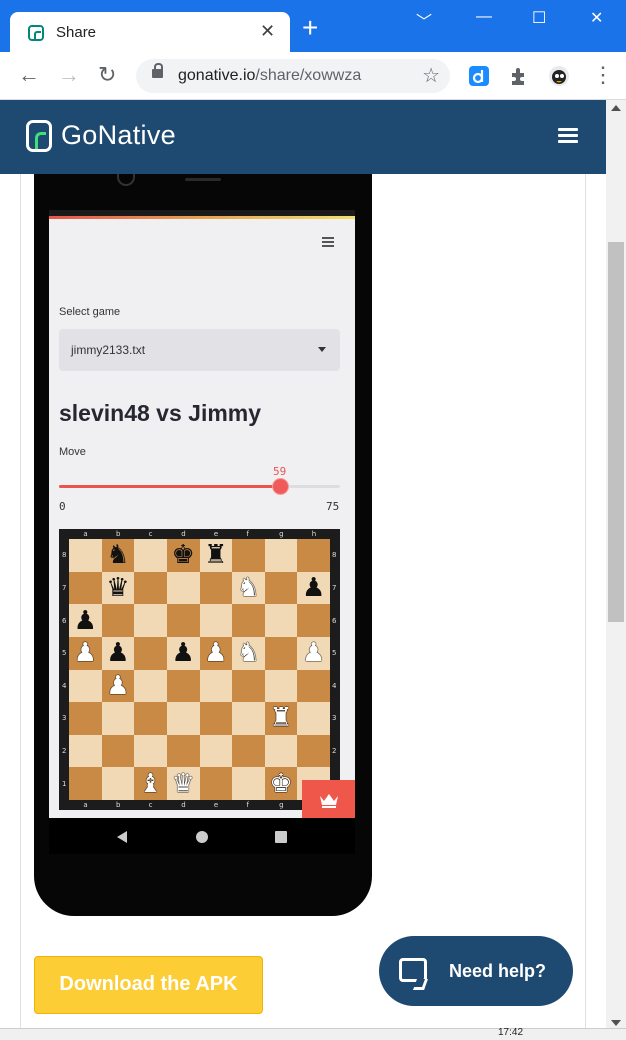  Describe the element at coordinates (281, 837) in the screenshot. I see `nav-recents-icon` at that location.